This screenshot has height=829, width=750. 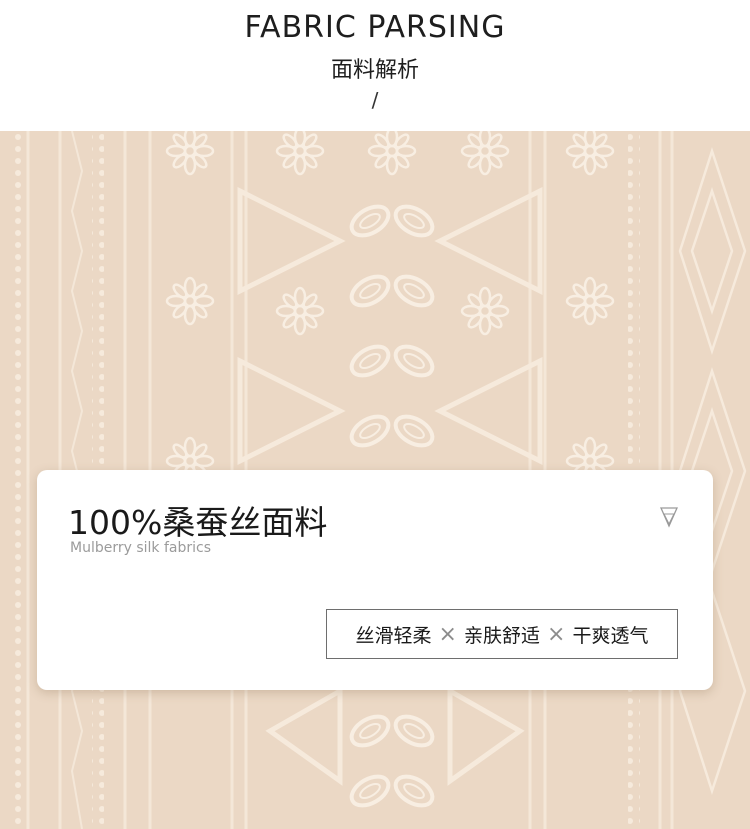 What do you see at coordinates (375, 27) in the screenshot?
I see `title-english: FABRIC PARSING` at bounding box center [375, 27].